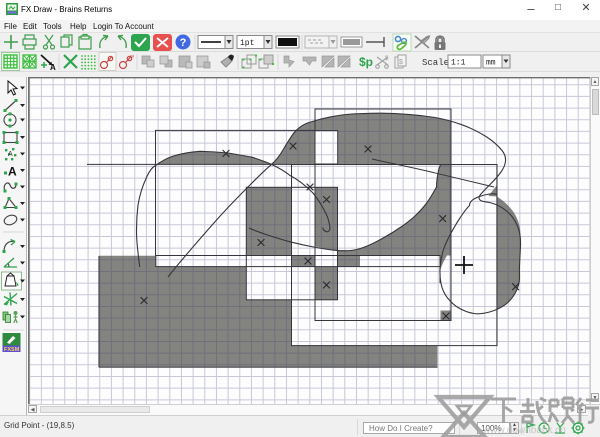 Image resolution: width=600 pixels, height=437 pixels. I want to click on svg-text: www.downbank.cn, so click(524, 430).